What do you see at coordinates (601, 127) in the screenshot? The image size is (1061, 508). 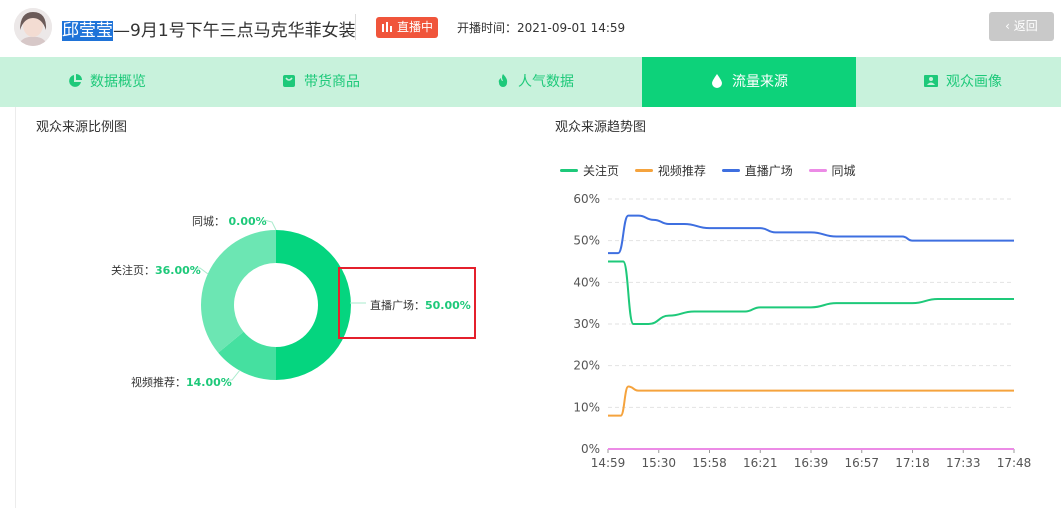 I see `trend-section-title: 观众来源趋势图` at bounding box center [601, 127].